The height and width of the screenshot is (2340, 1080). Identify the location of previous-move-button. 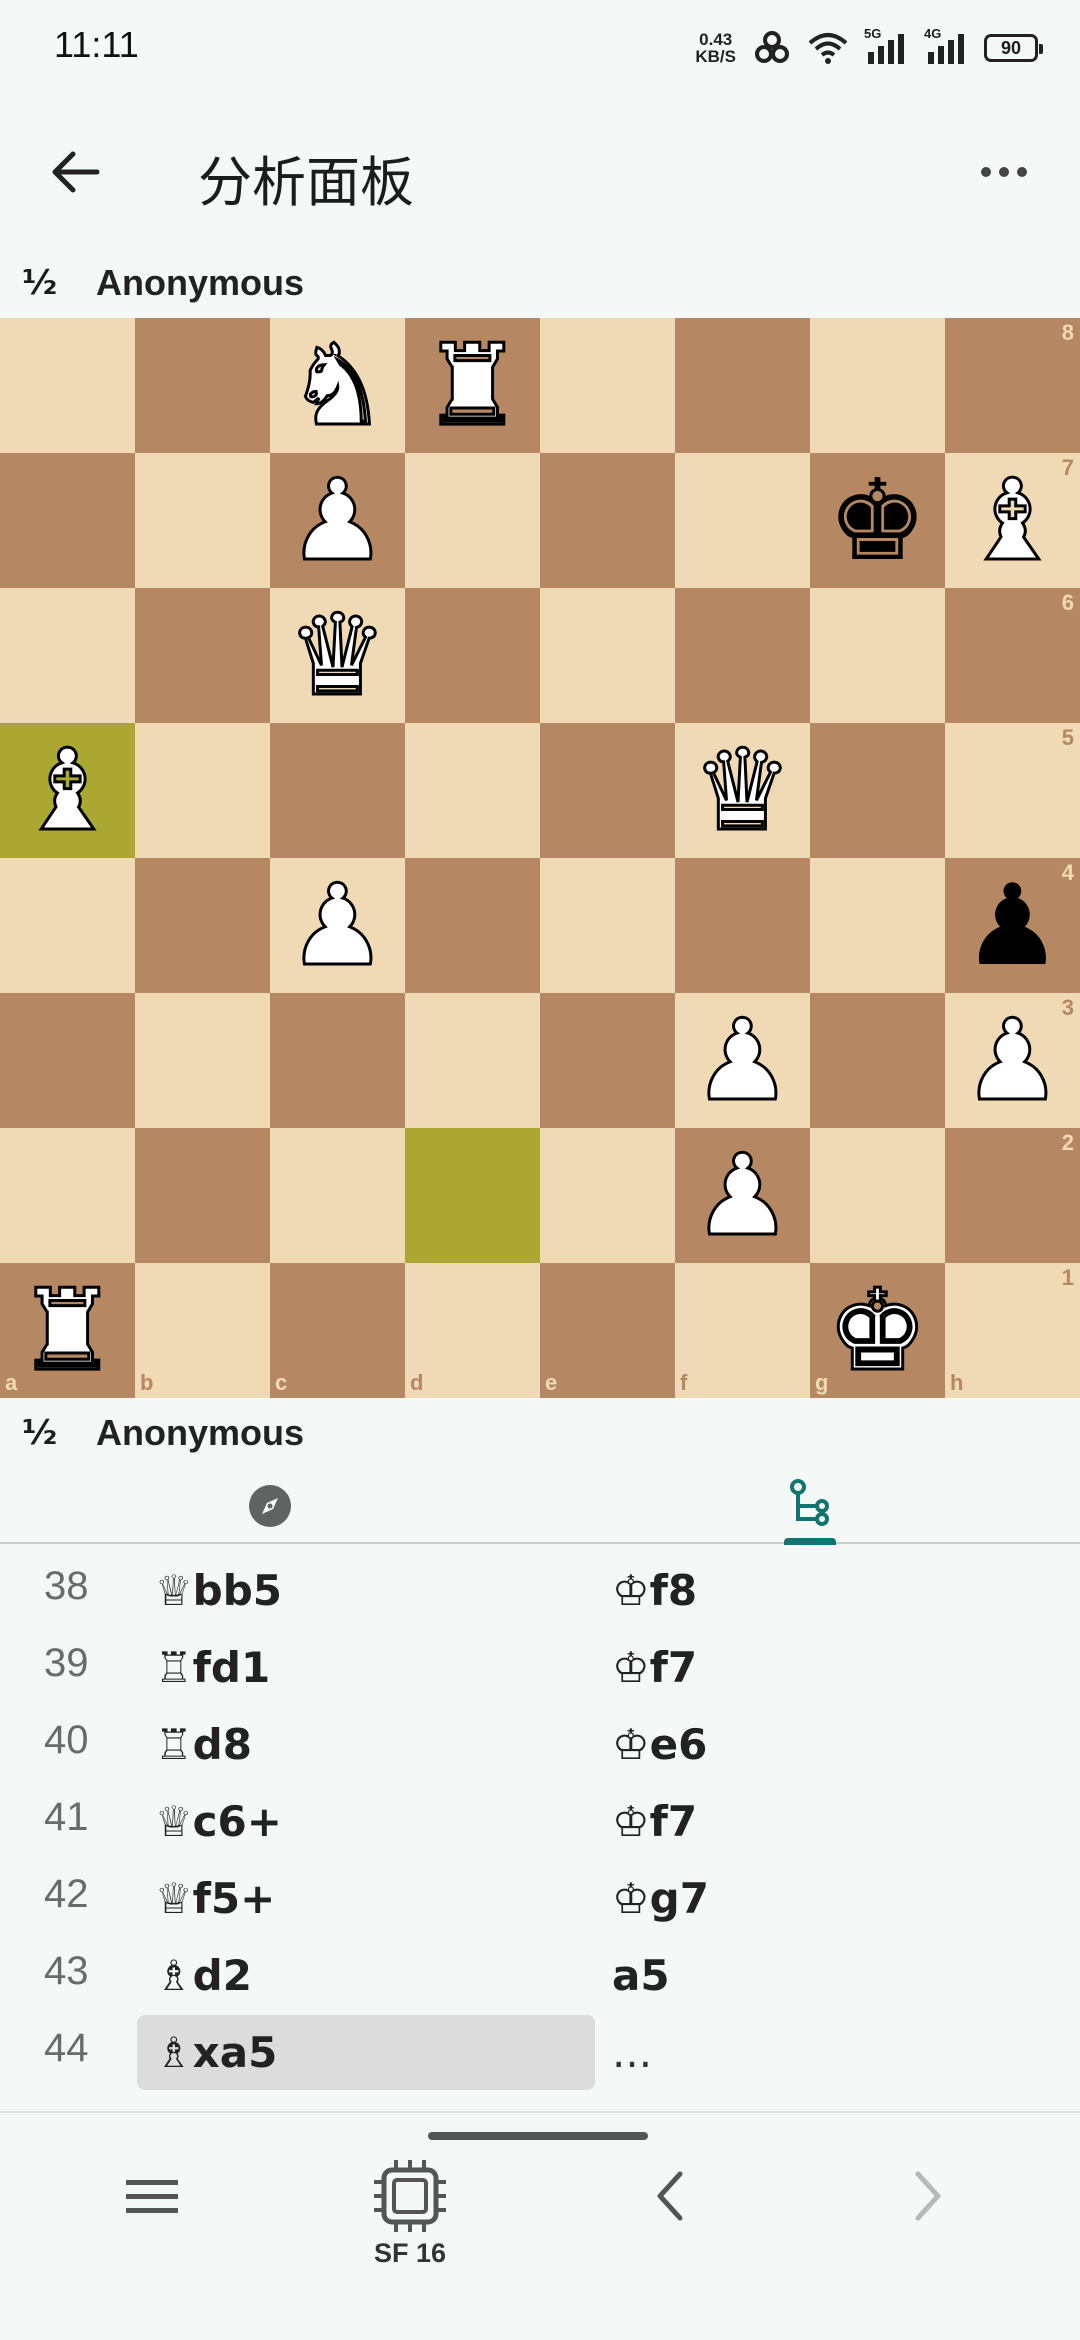
(670, 2226).